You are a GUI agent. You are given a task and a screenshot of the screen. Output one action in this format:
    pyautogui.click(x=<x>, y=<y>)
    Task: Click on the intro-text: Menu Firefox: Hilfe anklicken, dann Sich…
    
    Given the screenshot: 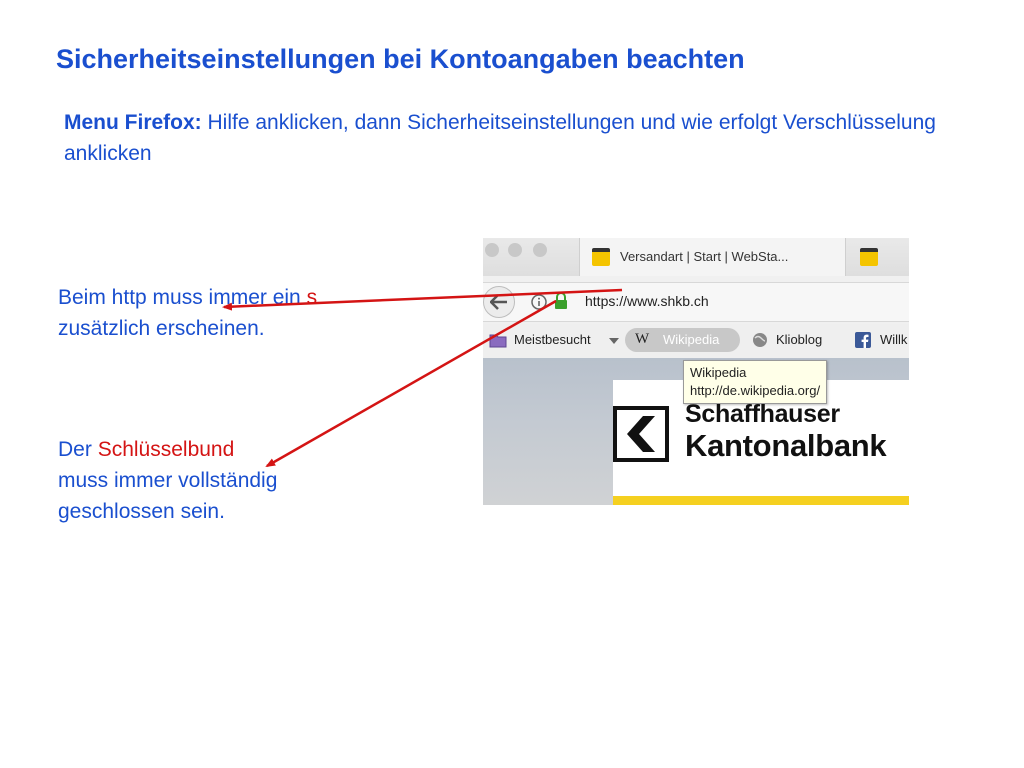 What is the action you would take?
    pyautogui.click(x=514, y=138)
    